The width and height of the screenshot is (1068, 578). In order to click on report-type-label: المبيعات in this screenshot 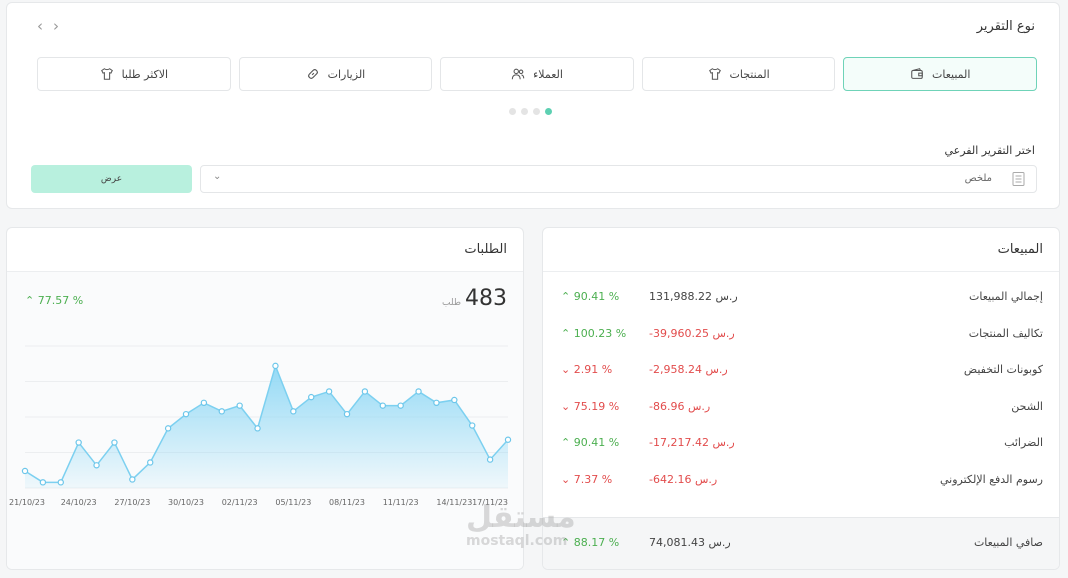, I will do `click(951, 74)`.